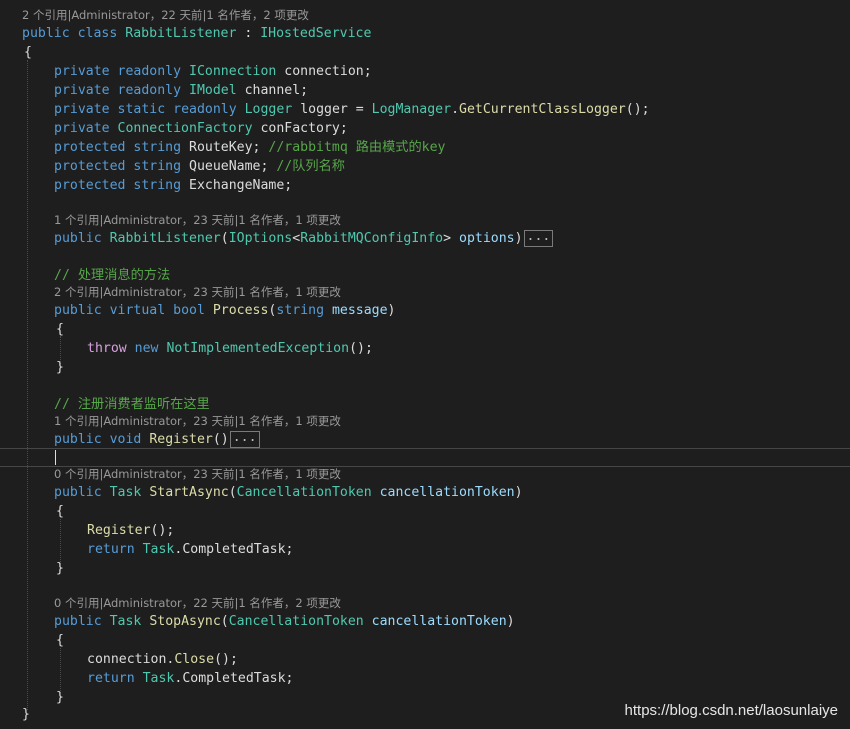 This screenshot has width=850, height=729. What do you see at coordinates (162, 659) in the screenshot?
I see `code-line-close-call: connection.Close();` at bounding box center [162, 659].